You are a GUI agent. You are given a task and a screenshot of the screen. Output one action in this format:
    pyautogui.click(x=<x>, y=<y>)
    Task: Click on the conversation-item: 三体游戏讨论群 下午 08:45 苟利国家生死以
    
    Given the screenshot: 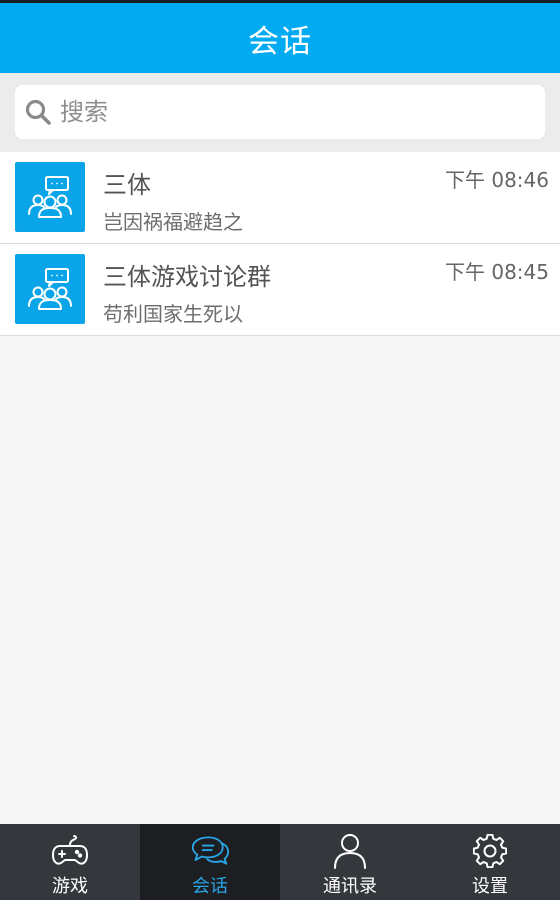 What is the action you would take?
    pyautogui.click(x=280, y=290)
    